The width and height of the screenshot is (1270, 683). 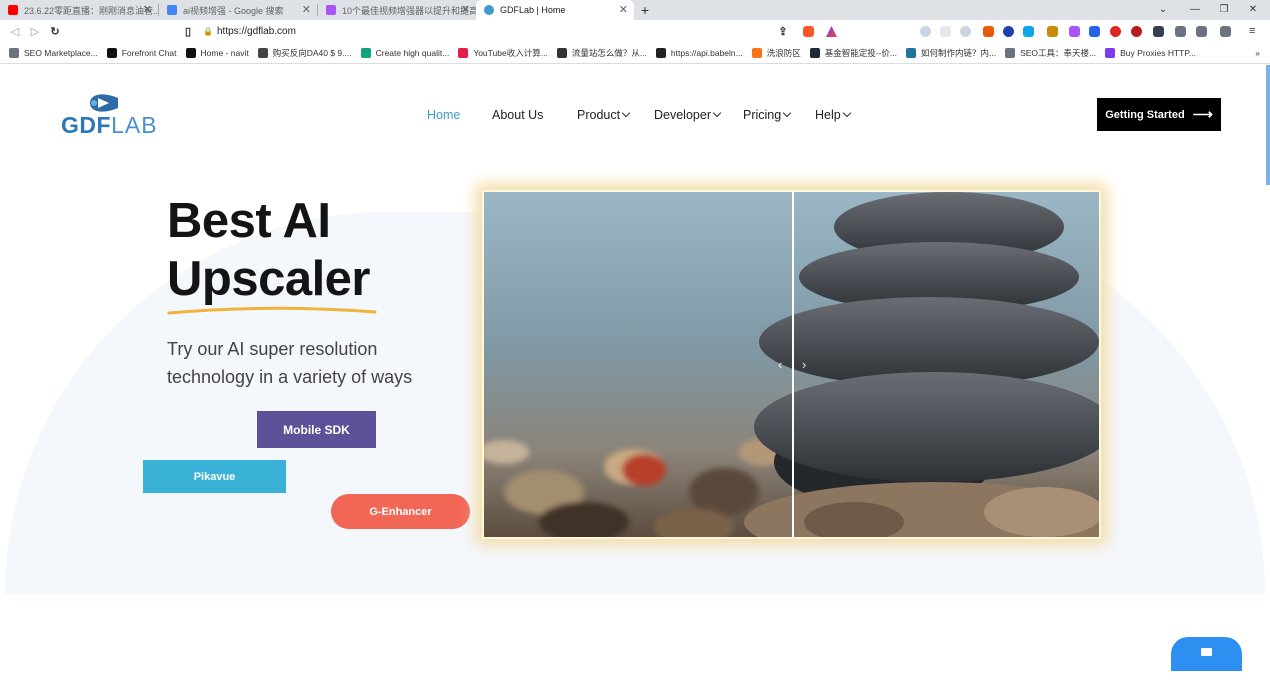 I want to click on browser-tab: 10个最佳视频增强器以提升和提高视... ✕, so click(x=397, y=10).